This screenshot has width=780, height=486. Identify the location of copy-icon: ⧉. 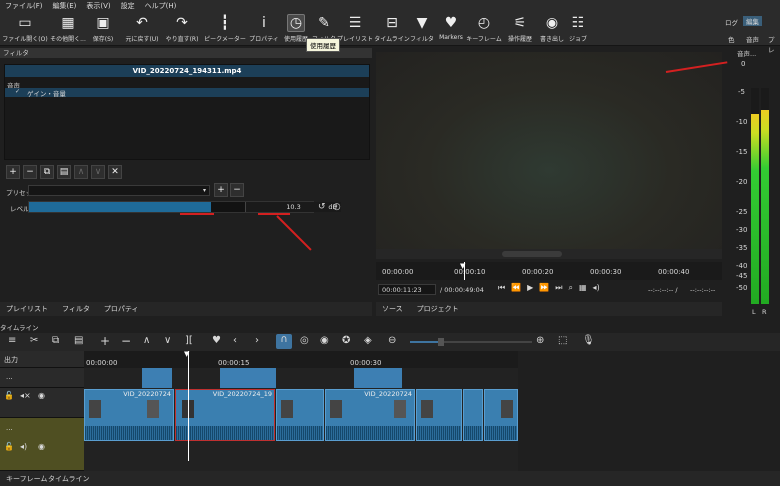
(55, 340).